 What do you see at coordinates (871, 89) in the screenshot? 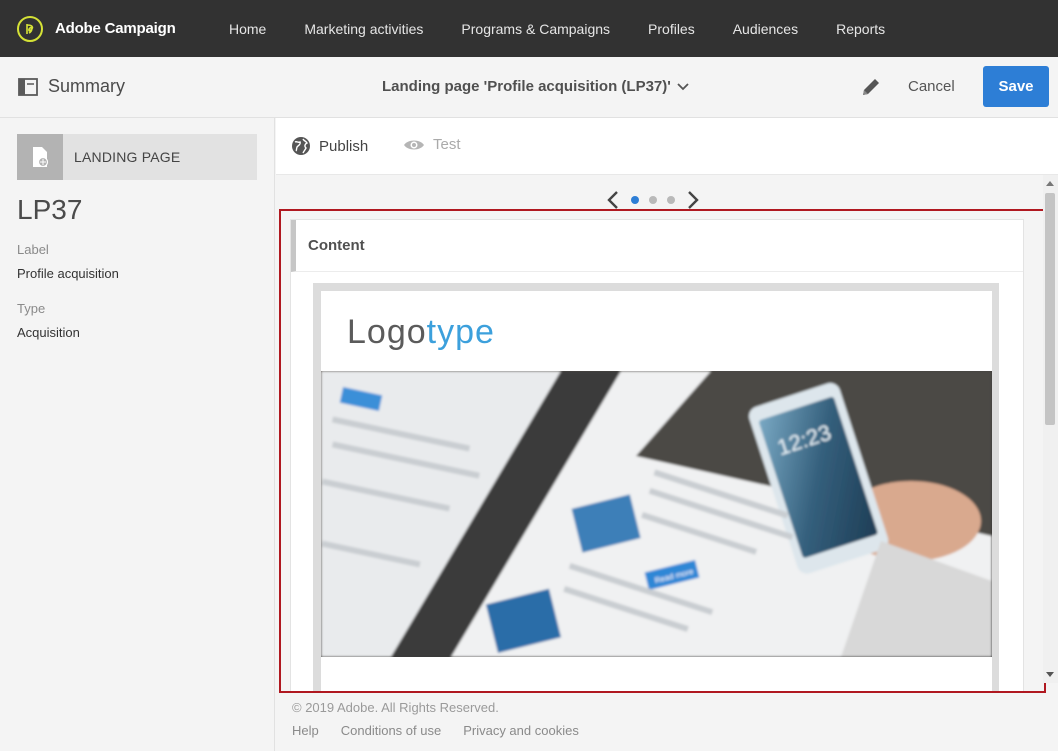
I see `pencil-icon` at bounding box center [871, 89].